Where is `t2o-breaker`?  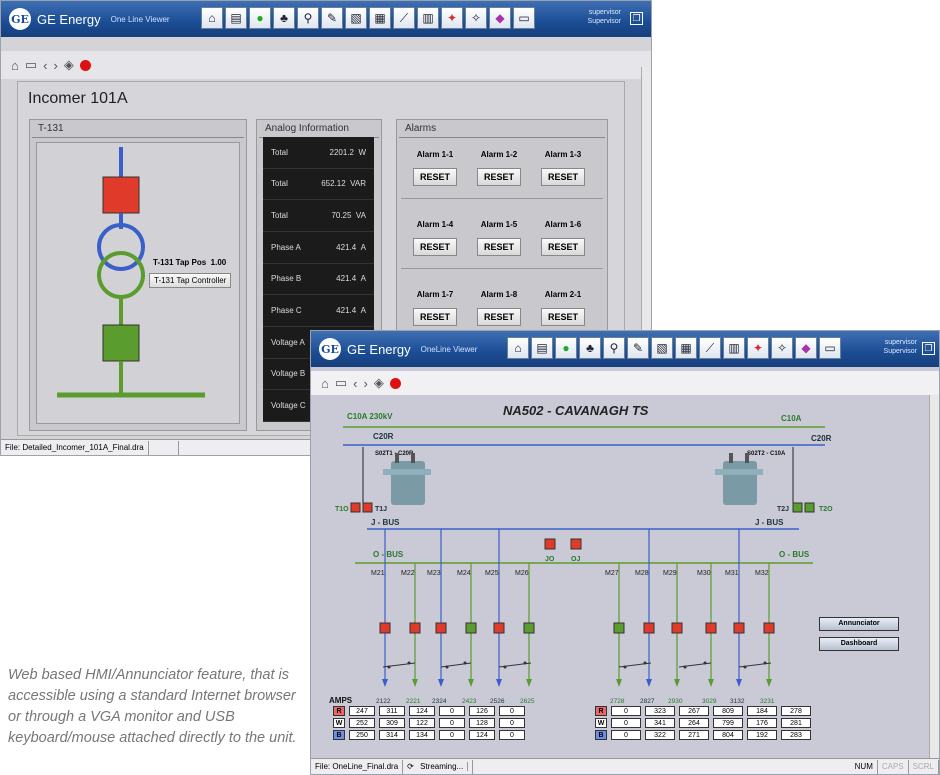 t2o-breaker is located at coordinates (809, 507).